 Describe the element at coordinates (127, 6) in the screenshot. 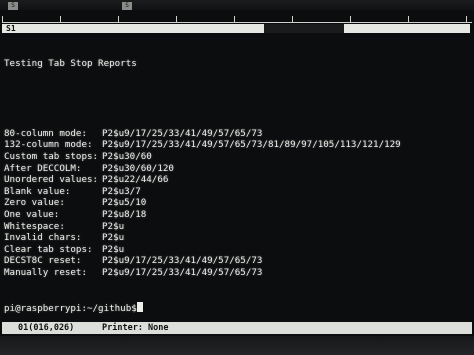

I see `corner-marker-center: S` at that location.